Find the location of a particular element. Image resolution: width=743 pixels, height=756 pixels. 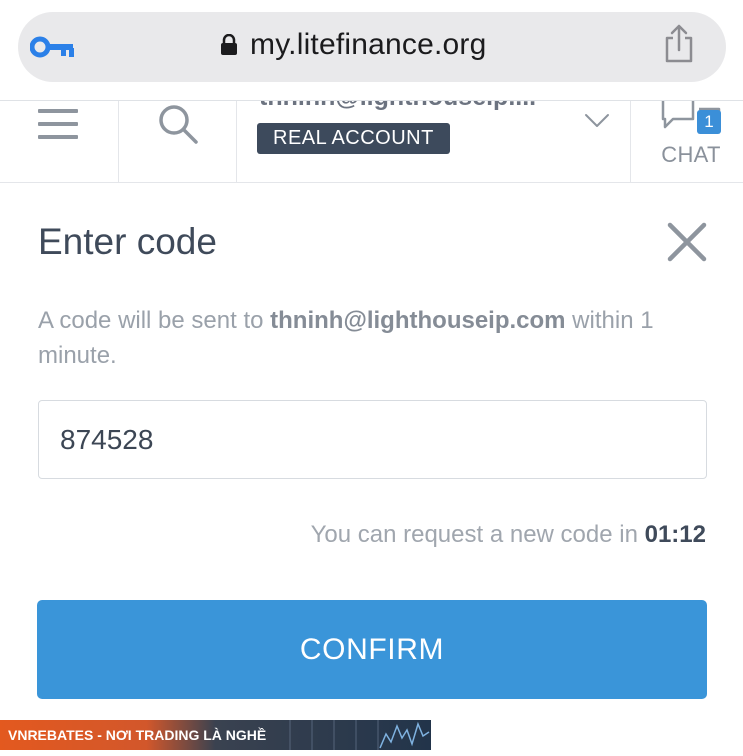

menu-button is located at coordinates (59, 141).